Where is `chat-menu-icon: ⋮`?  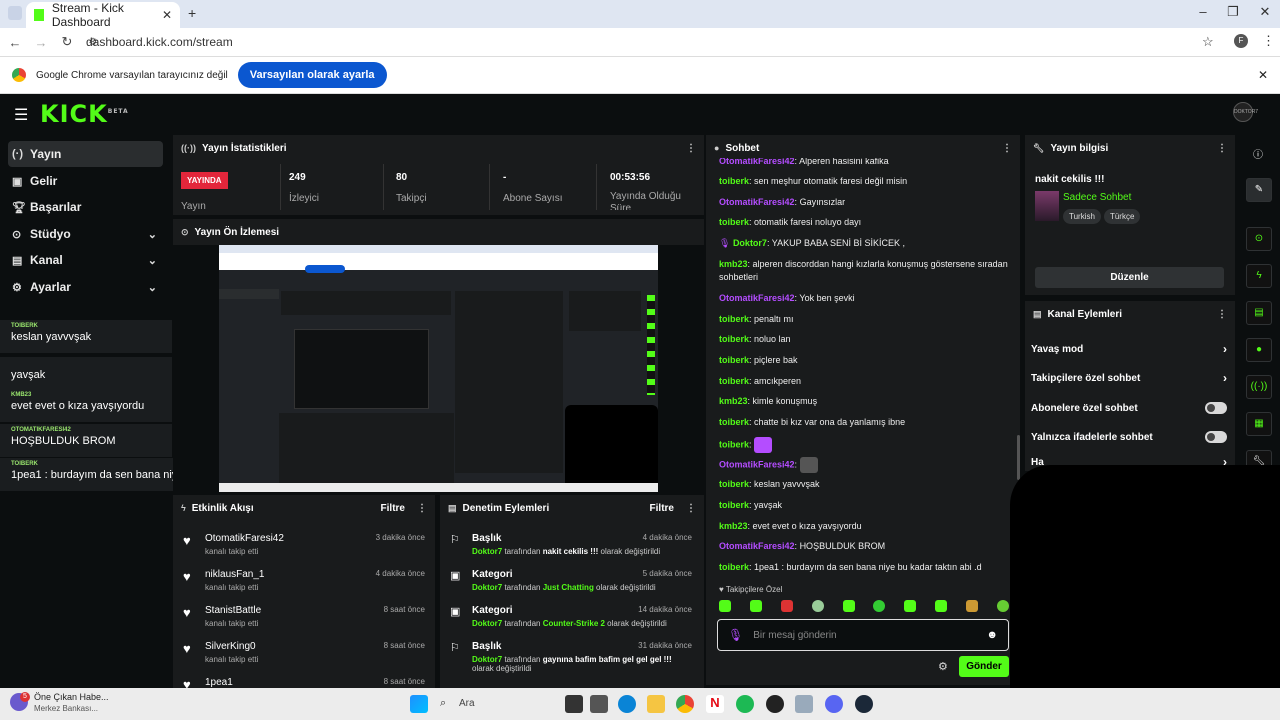 chat-menu-icon: ⋮ is located at coordinates (1007, 148).